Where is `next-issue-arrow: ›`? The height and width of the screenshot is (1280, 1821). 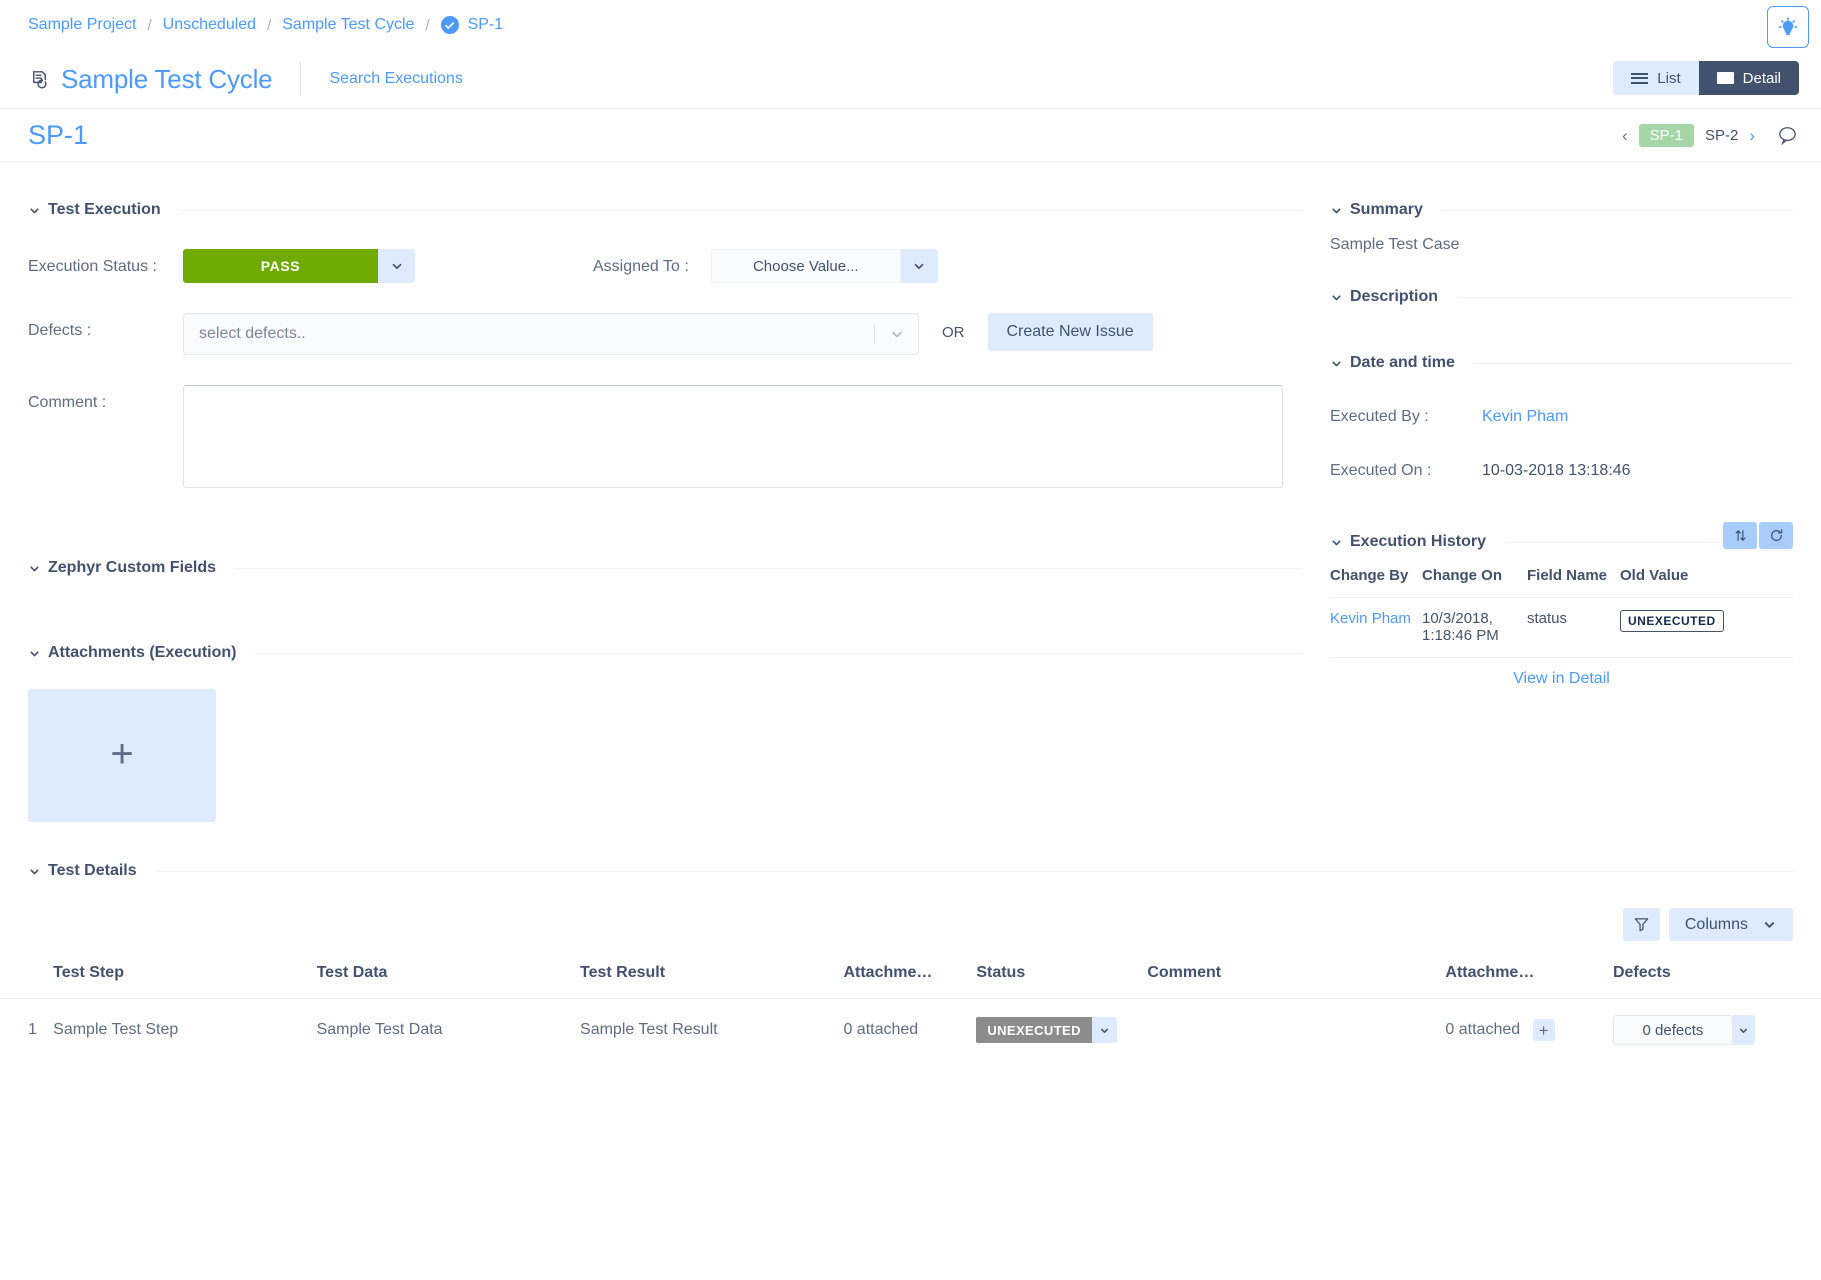 next-issue-arrow: › is located at coordinates (1752, 135).